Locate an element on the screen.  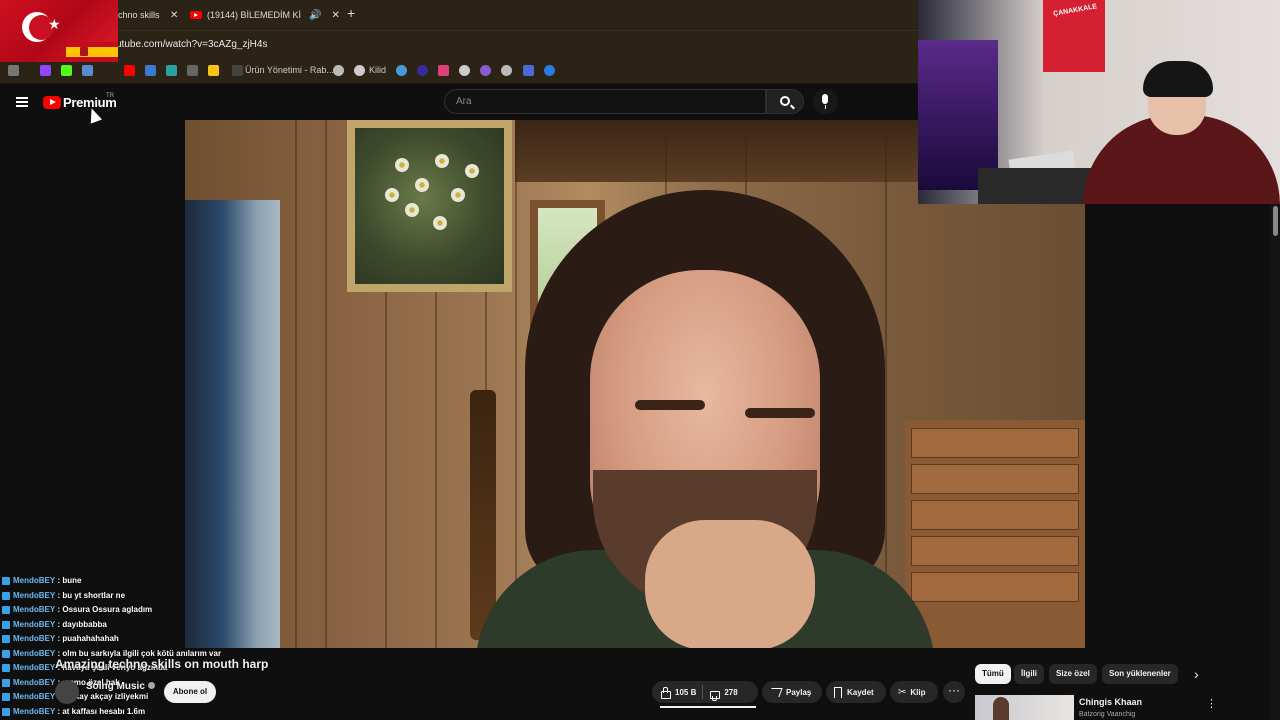
chat-text: puahahahahah is located at coordinates (90, 638).